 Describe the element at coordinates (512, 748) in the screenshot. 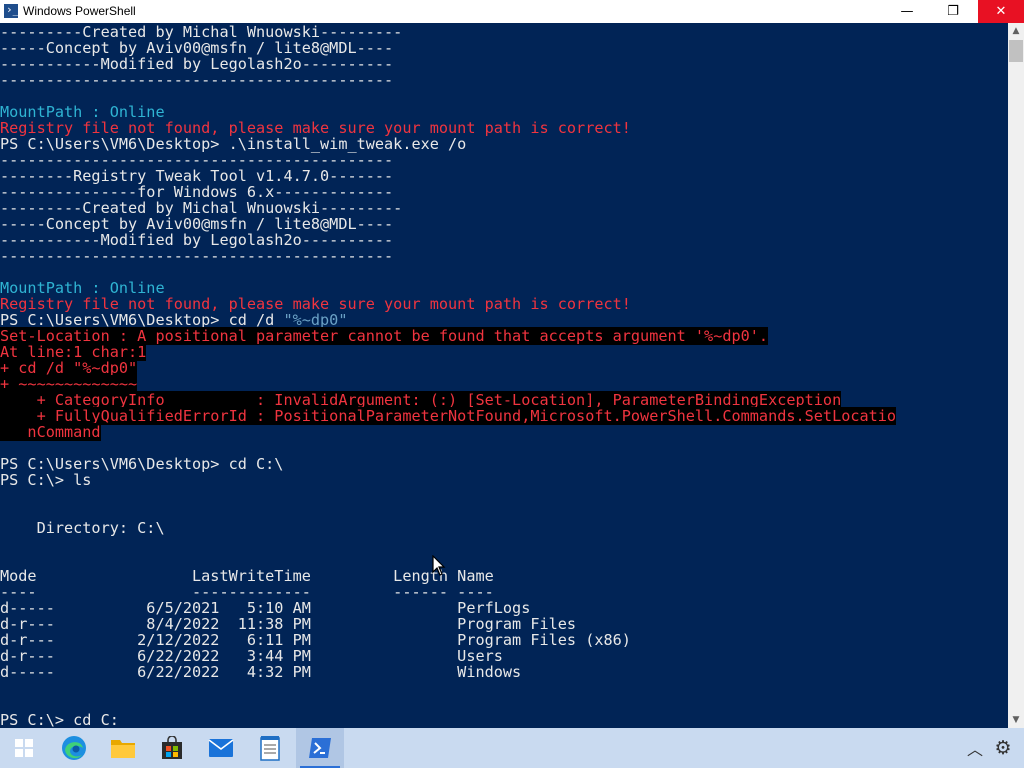

I see `taskbar: ︿ ⚙` at that location.